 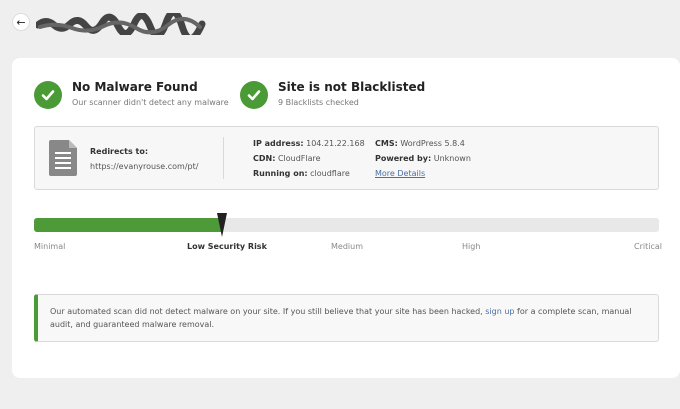 What do you see at coordinates (347, 246) in the screenshot?
I see `risk-level-medium: Medium` at bounding box center [347, 246].